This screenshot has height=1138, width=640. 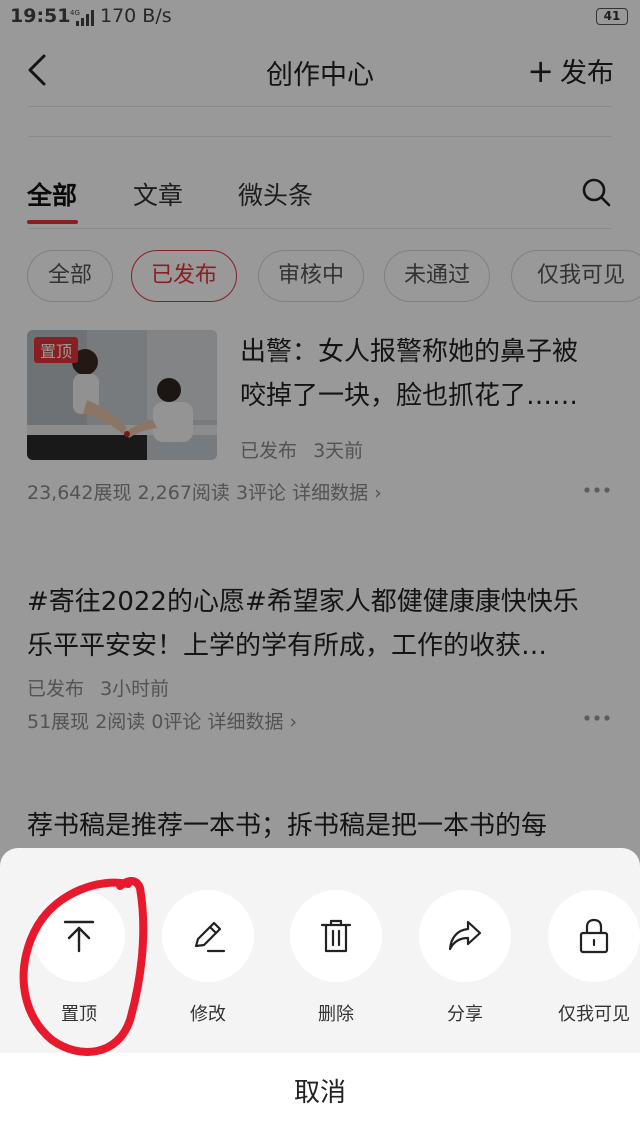 I want to click on trash-icon, so click(x=336, y=936).